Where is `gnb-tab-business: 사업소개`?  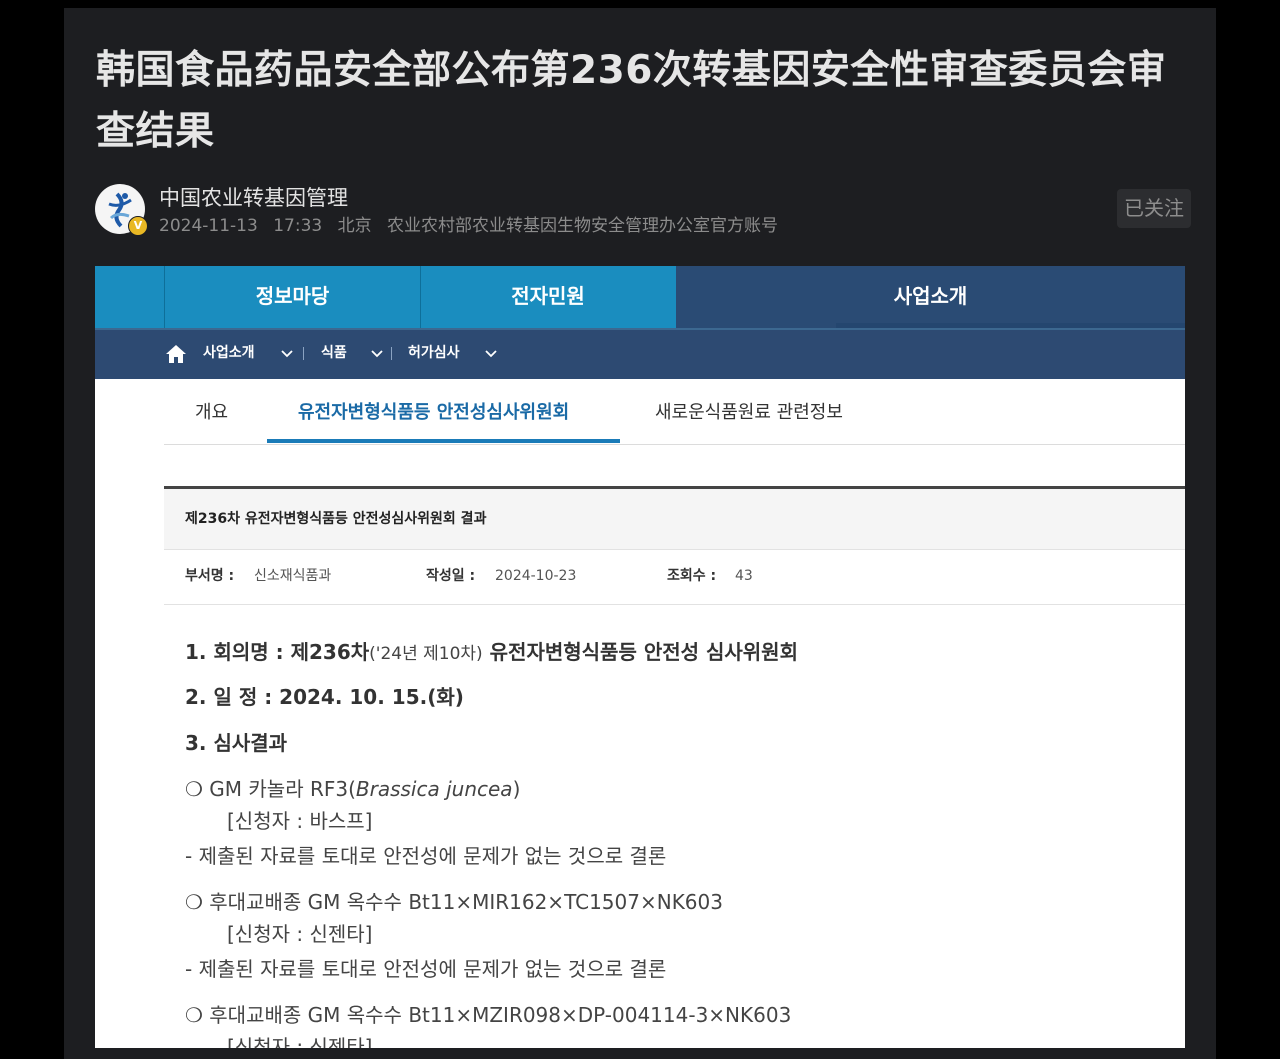
gnb-tab-business: 사업소개 is located at coordinates (930, 297).